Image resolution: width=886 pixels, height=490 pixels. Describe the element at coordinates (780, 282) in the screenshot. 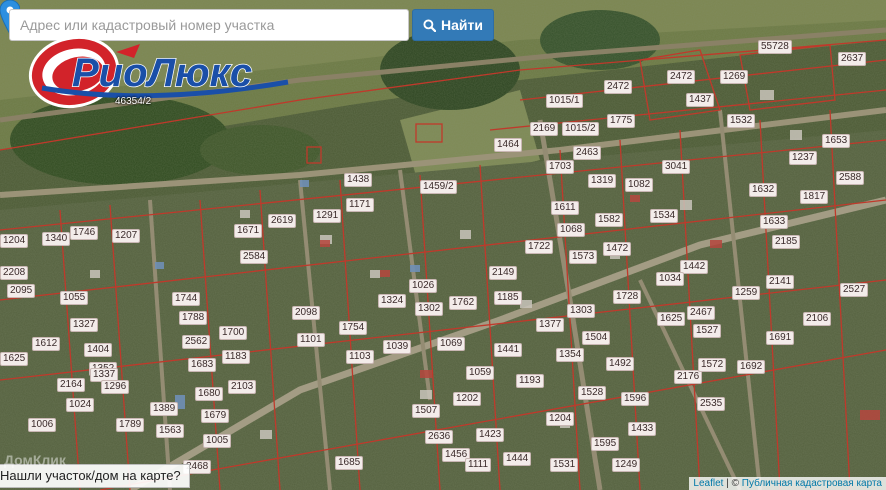

I see `parcel-label: 2141` at that location.